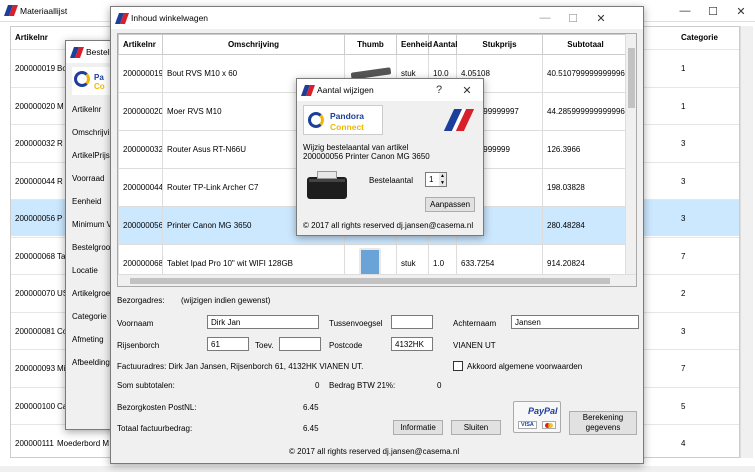 This screenshot has width=755, height=472. I want to click on col-aantal: Aantal, so click(442, 44).